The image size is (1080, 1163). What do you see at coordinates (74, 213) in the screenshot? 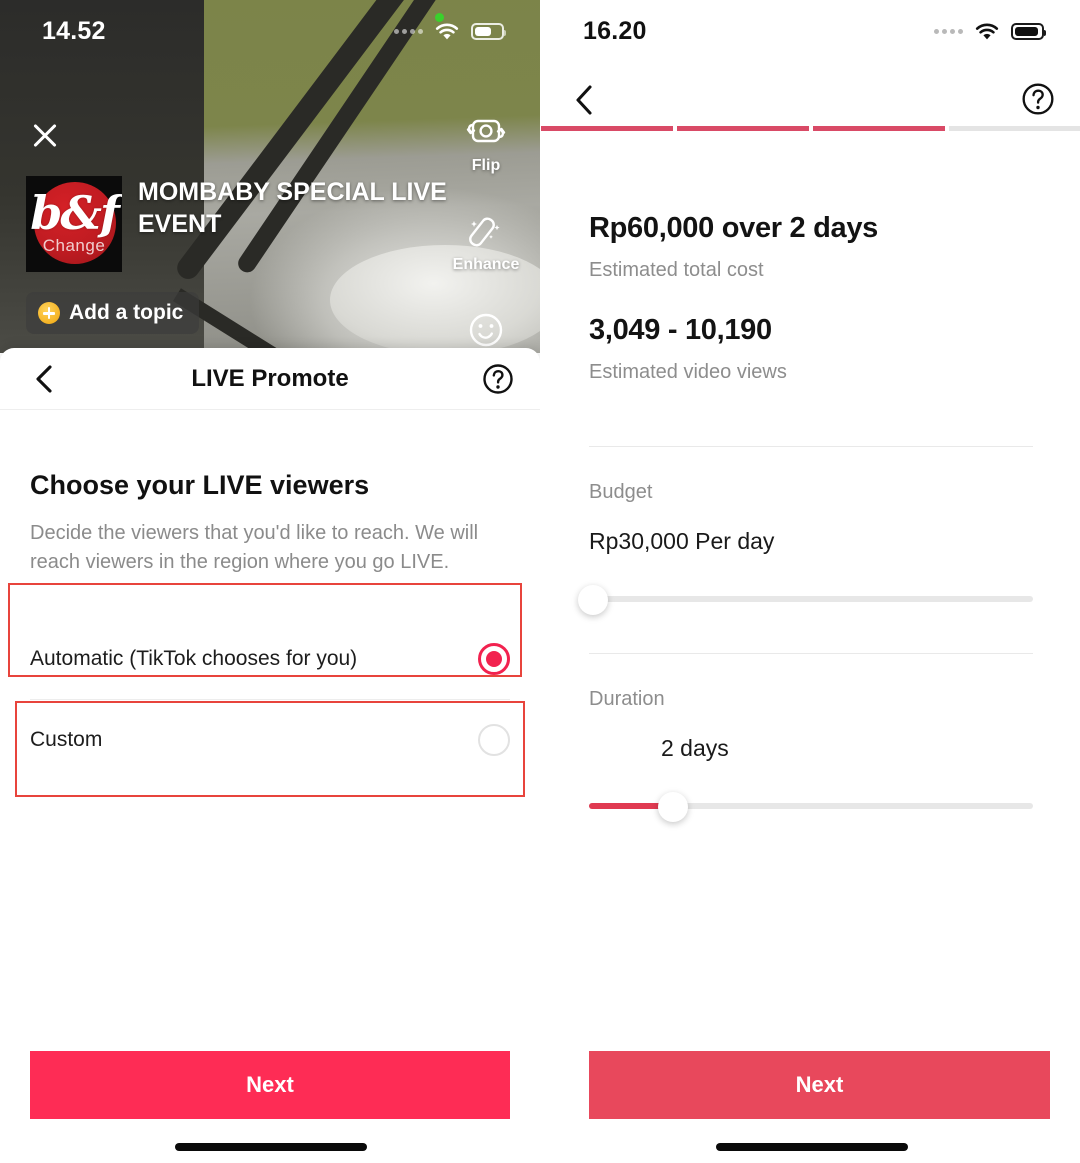
I see `avatar-logo-text: b&f` at bounding box center [74, 213].